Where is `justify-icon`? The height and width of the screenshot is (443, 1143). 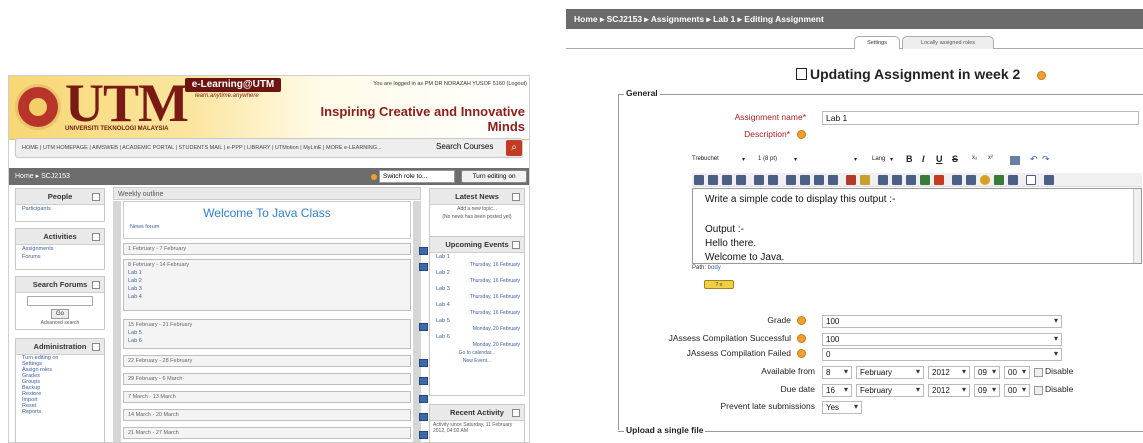
justify-icon is located at coordinates (741, 180).